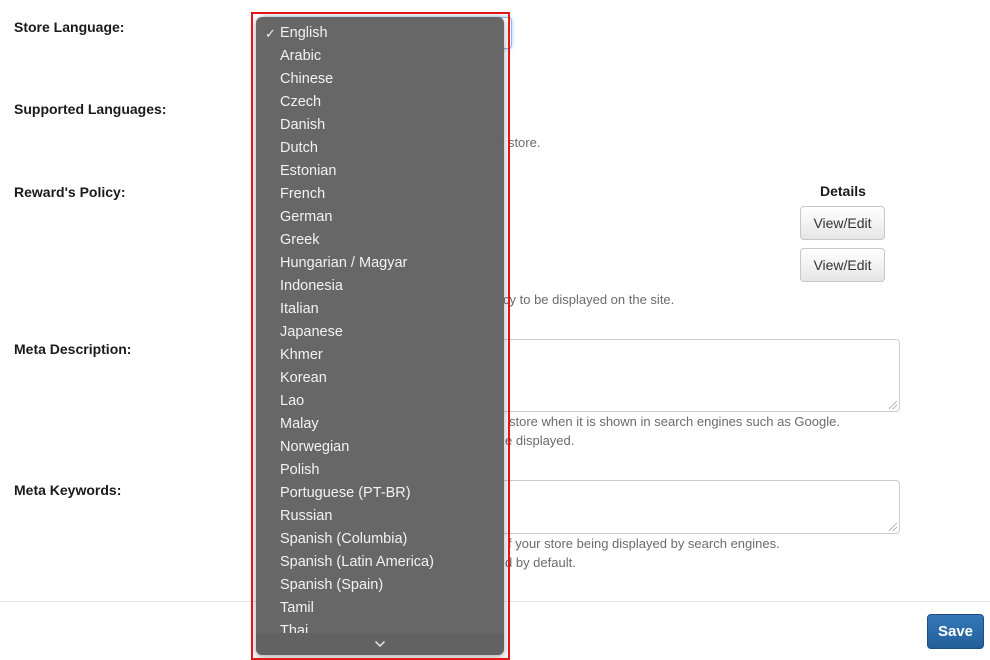  What do you see at coordinates (301, 102) in the screenshot?
I see `language-option-label: Czech` at bounding box center [301, 102].